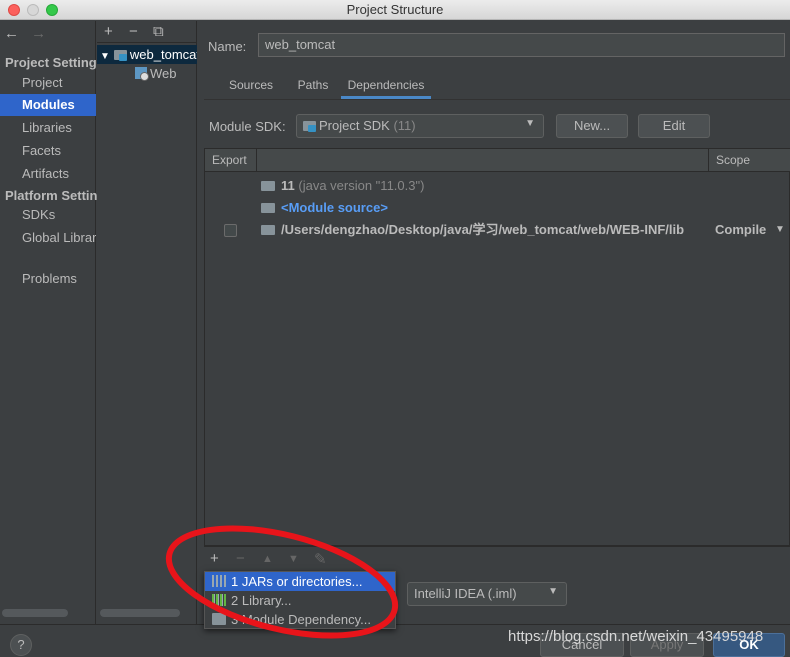 This screenshot has width=790, height=657. Describe the element at coordinates (48, 279) in the screenshot. I see `sidebar-item-problems: Problems` at that location.